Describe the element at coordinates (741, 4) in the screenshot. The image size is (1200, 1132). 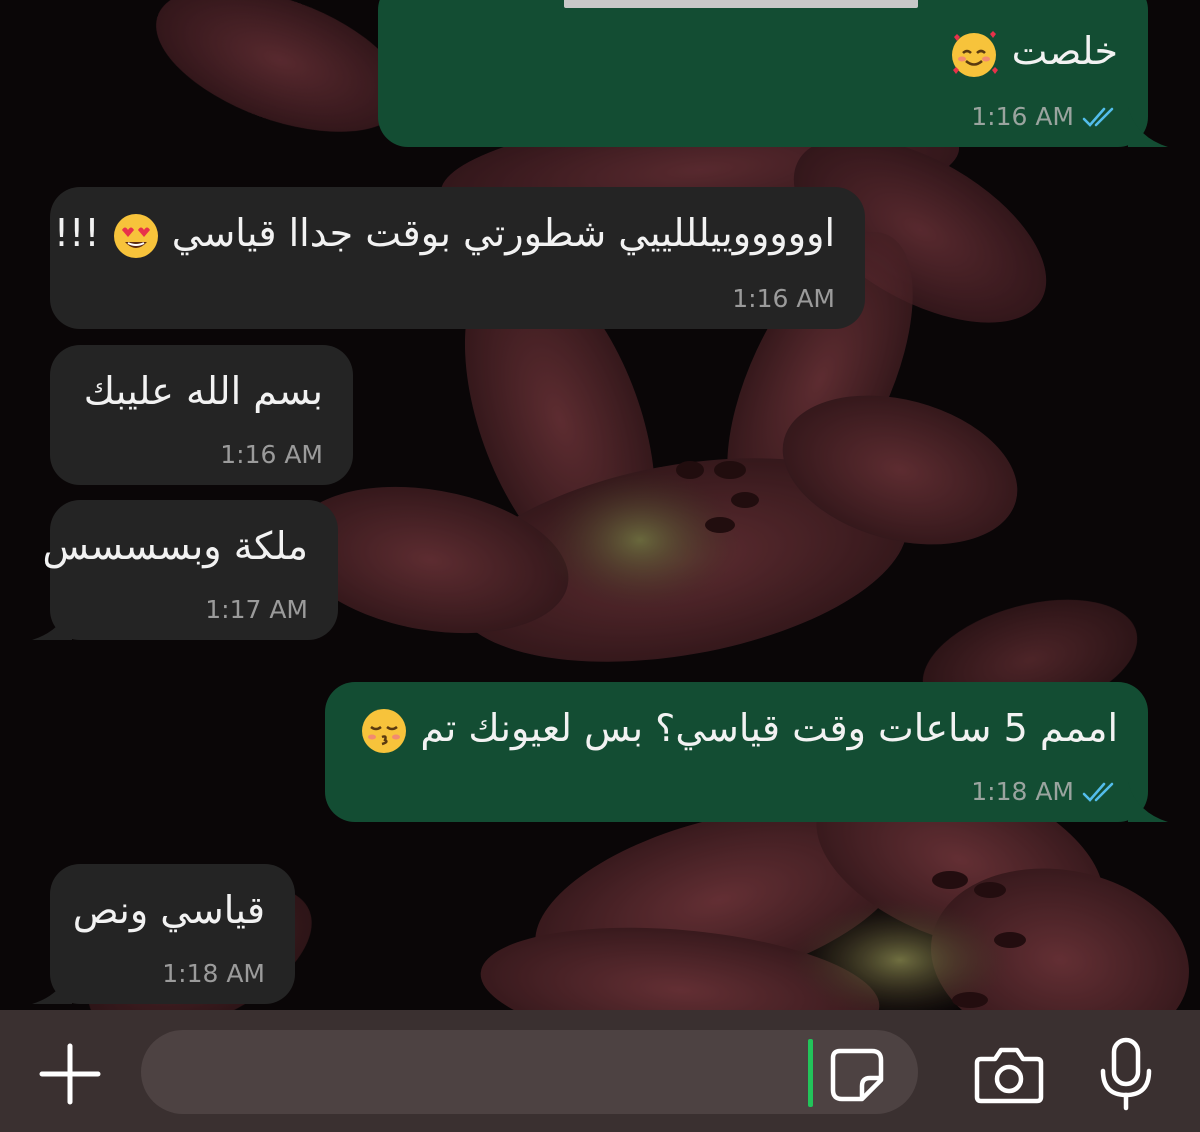
I see `image-thumbnail-edge` at that location.